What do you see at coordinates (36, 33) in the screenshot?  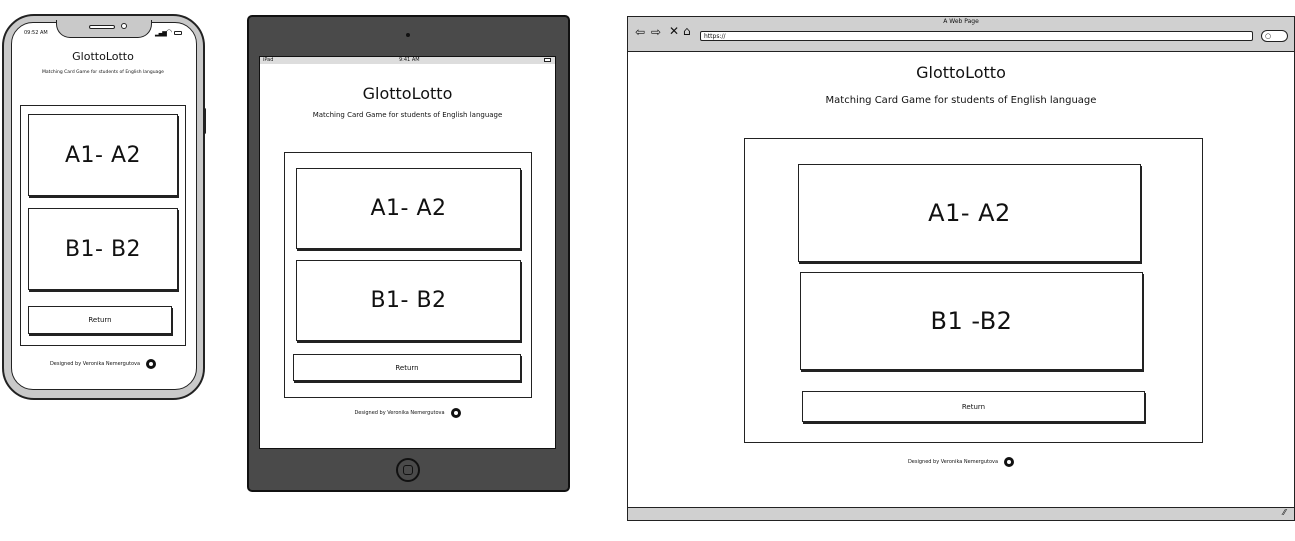 I see `phone-time: 09:52 AM` at bounding box center [36, 33].